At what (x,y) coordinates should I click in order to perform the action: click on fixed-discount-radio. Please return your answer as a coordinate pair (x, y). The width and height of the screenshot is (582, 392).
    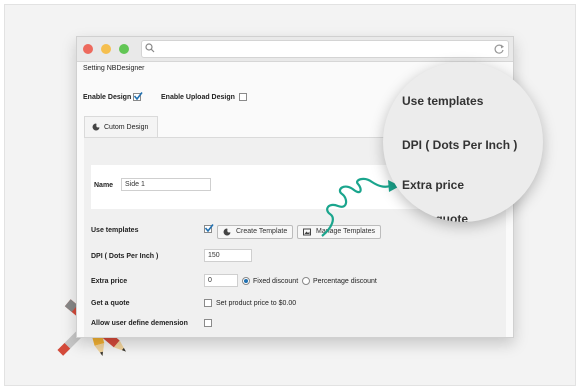
    Looking at the image, I should click on (246, 281).